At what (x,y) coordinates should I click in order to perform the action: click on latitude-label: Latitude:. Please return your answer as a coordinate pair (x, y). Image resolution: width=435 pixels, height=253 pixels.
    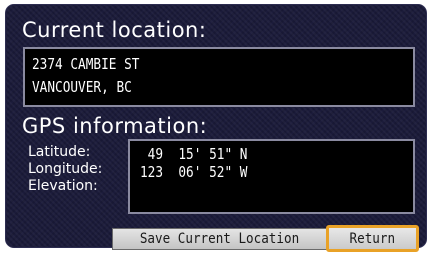
    Looking at the image, I should click on (59, 152).